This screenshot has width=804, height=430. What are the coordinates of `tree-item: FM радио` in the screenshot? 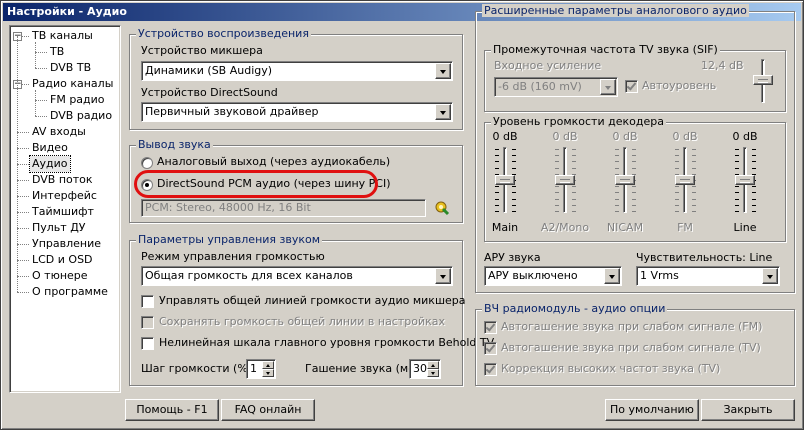 It's located at (77, 100).